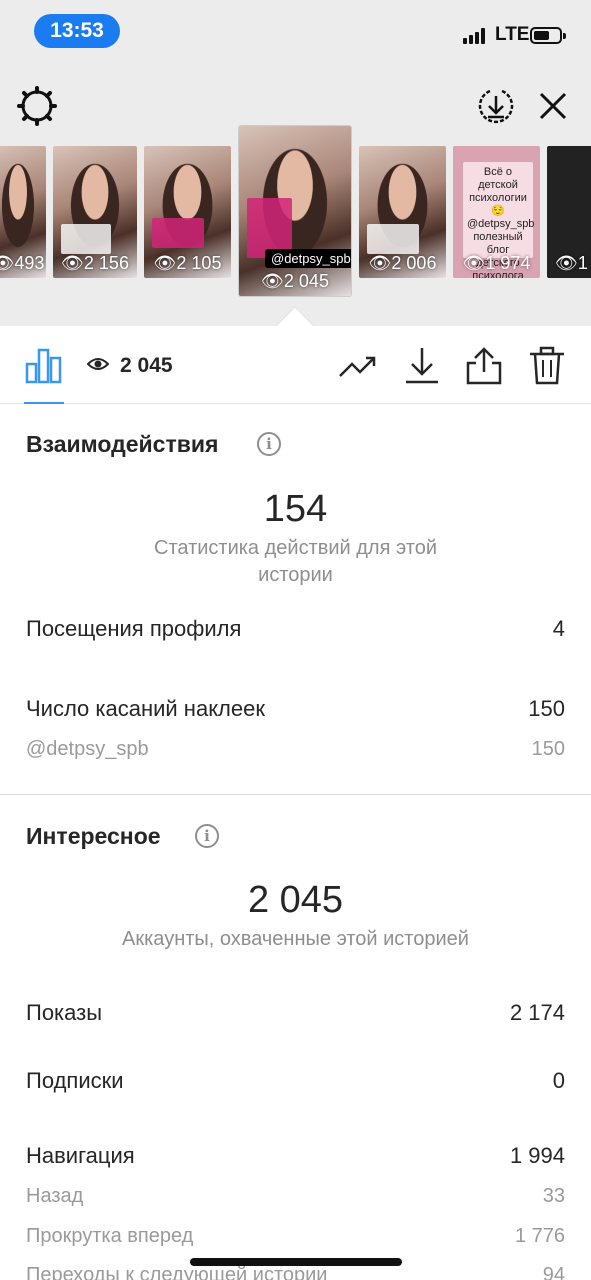 The image size is (591, 1280). What do you see at coordinates (145, 708) in the screenshot?
I see `sticker-taps-label: Число касаний наклеек` at bounding box center [145, 708].